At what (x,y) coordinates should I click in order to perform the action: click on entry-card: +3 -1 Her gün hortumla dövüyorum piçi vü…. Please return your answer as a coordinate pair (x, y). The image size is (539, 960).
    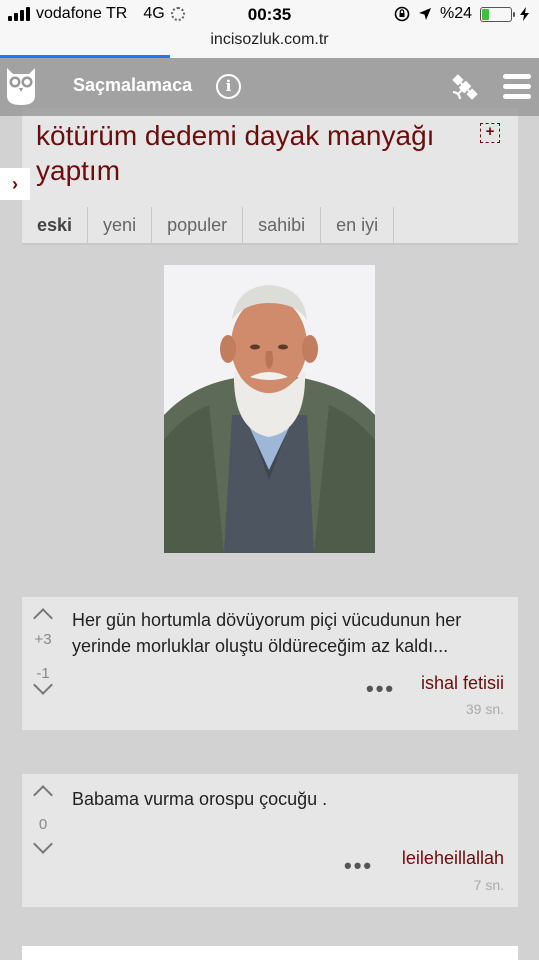
    Looking at the image, I should click on (270, 663).